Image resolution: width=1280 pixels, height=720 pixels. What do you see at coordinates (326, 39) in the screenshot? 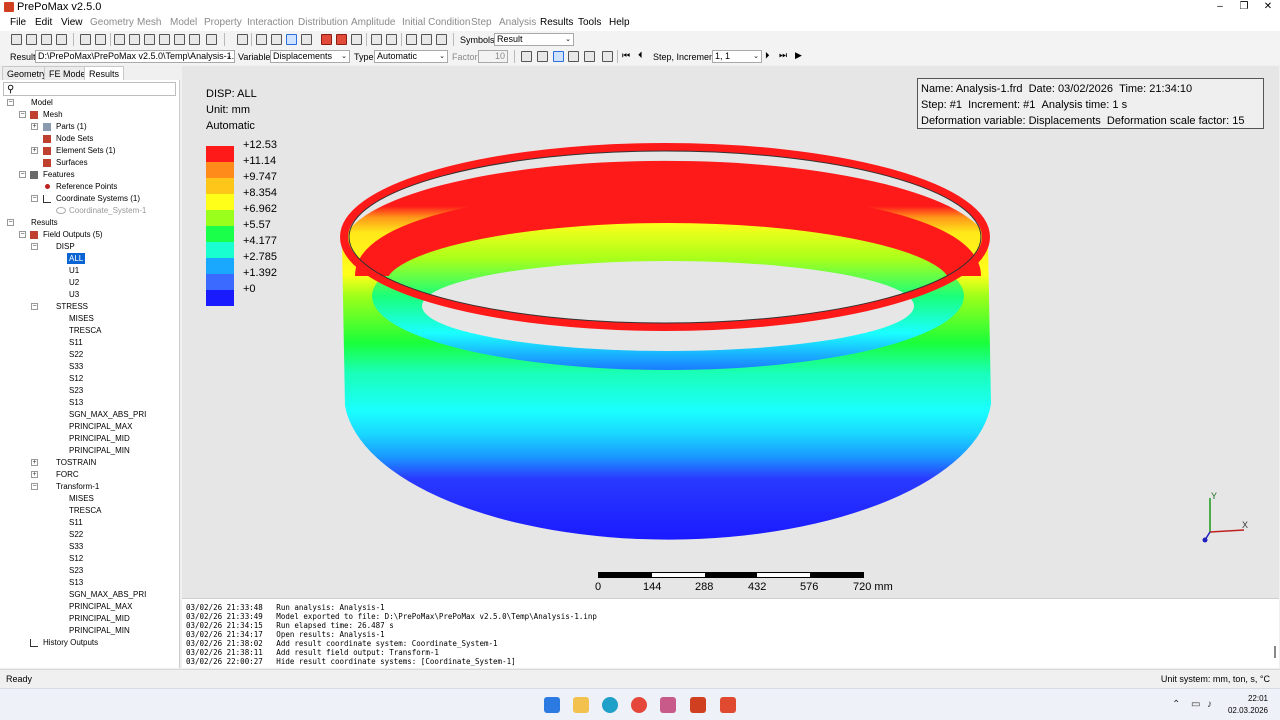
I see `results-icon` at bounding box center [326, 39].